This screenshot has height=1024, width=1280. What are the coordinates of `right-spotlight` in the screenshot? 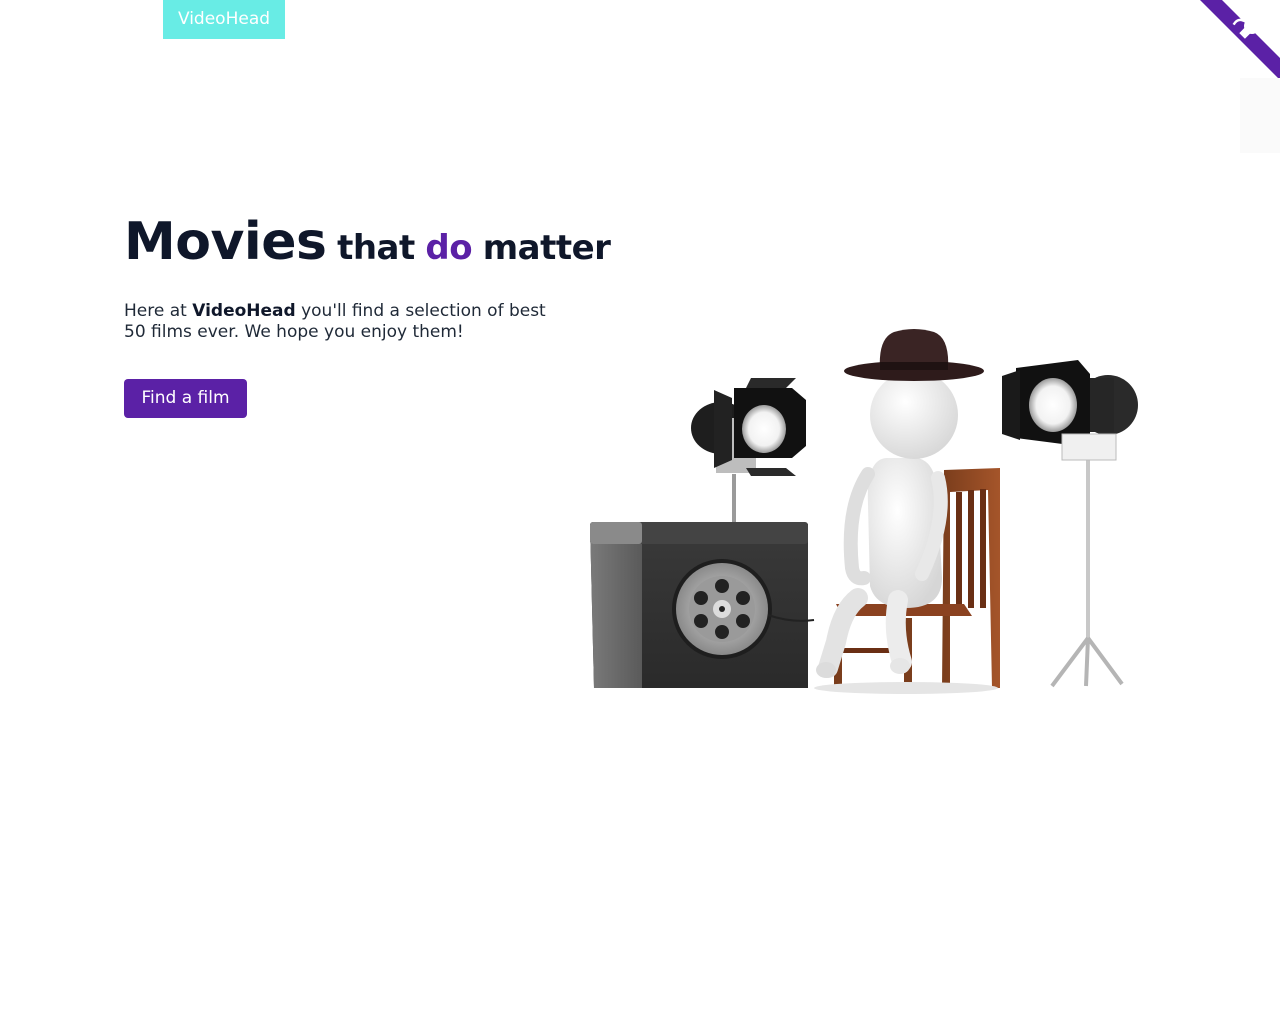 It's located at (1070, 524).